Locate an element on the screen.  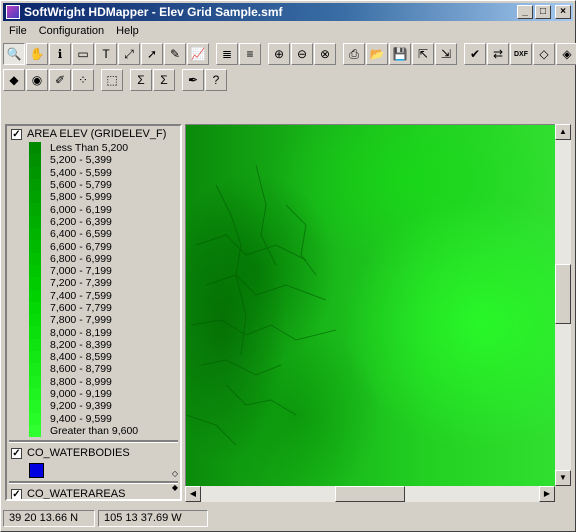
print-button: ⎙ is located at coordinates (354, 54).